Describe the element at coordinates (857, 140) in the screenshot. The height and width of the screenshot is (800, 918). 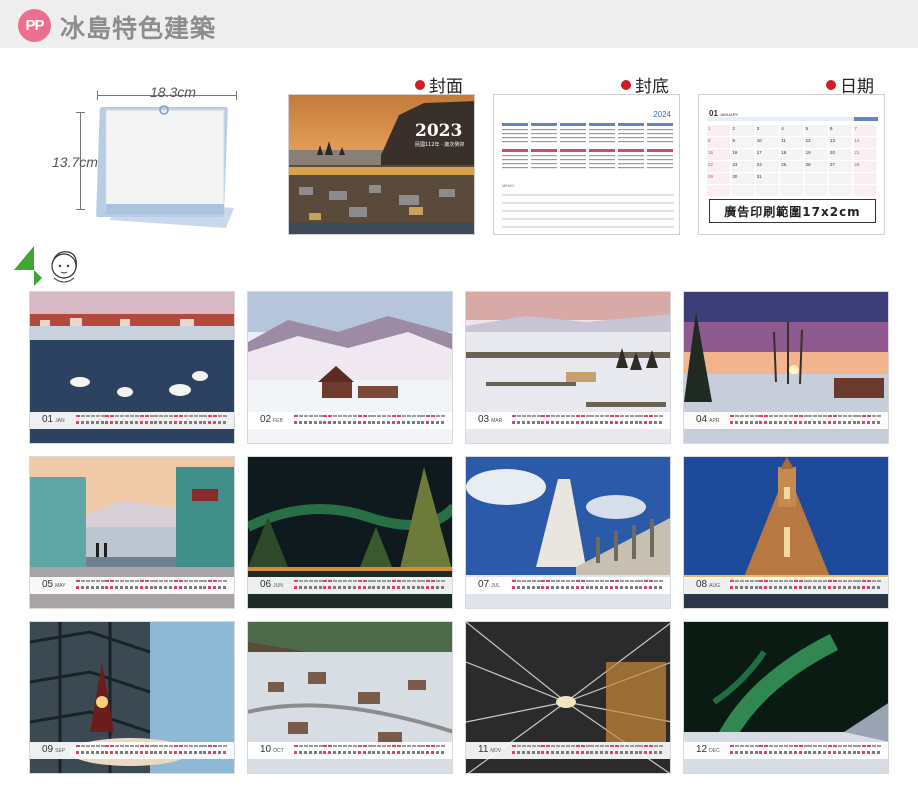
I see `svg-text: 14` at that location.